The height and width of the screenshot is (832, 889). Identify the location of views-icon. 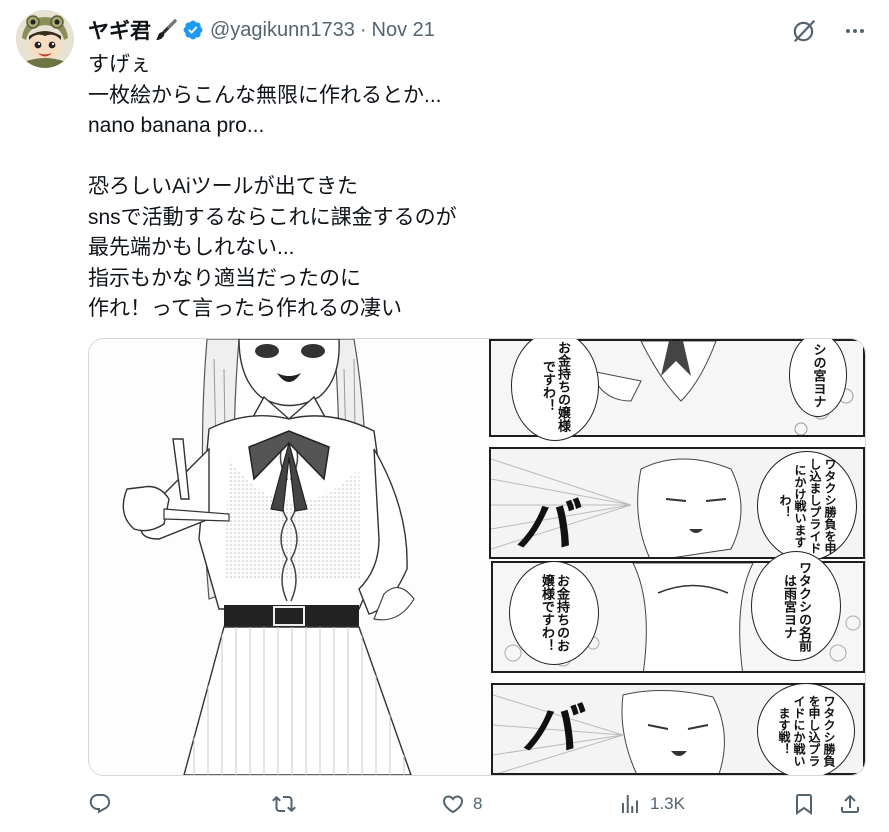
(630, 804).